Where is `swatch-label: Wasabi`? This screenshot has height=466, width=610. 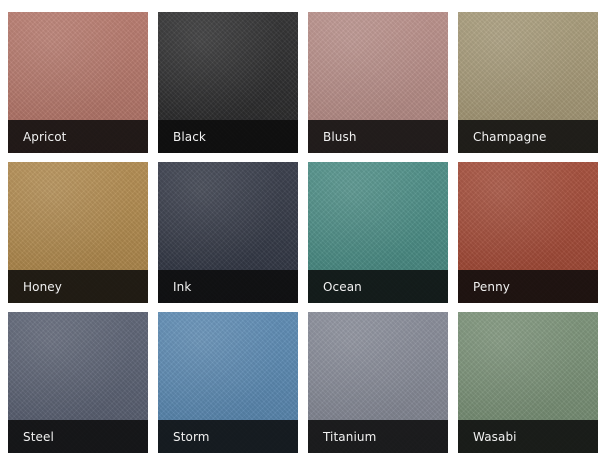
swatch-label: Wasabi is located at coordinates (495, 436).